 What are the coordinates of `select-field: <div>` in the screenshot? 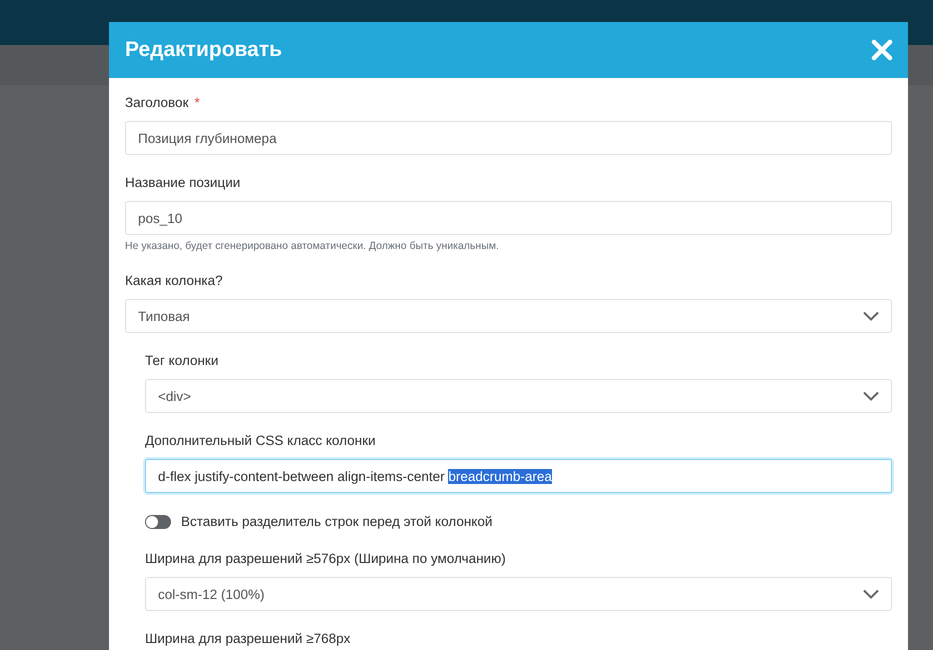 It's located at (518, 396).